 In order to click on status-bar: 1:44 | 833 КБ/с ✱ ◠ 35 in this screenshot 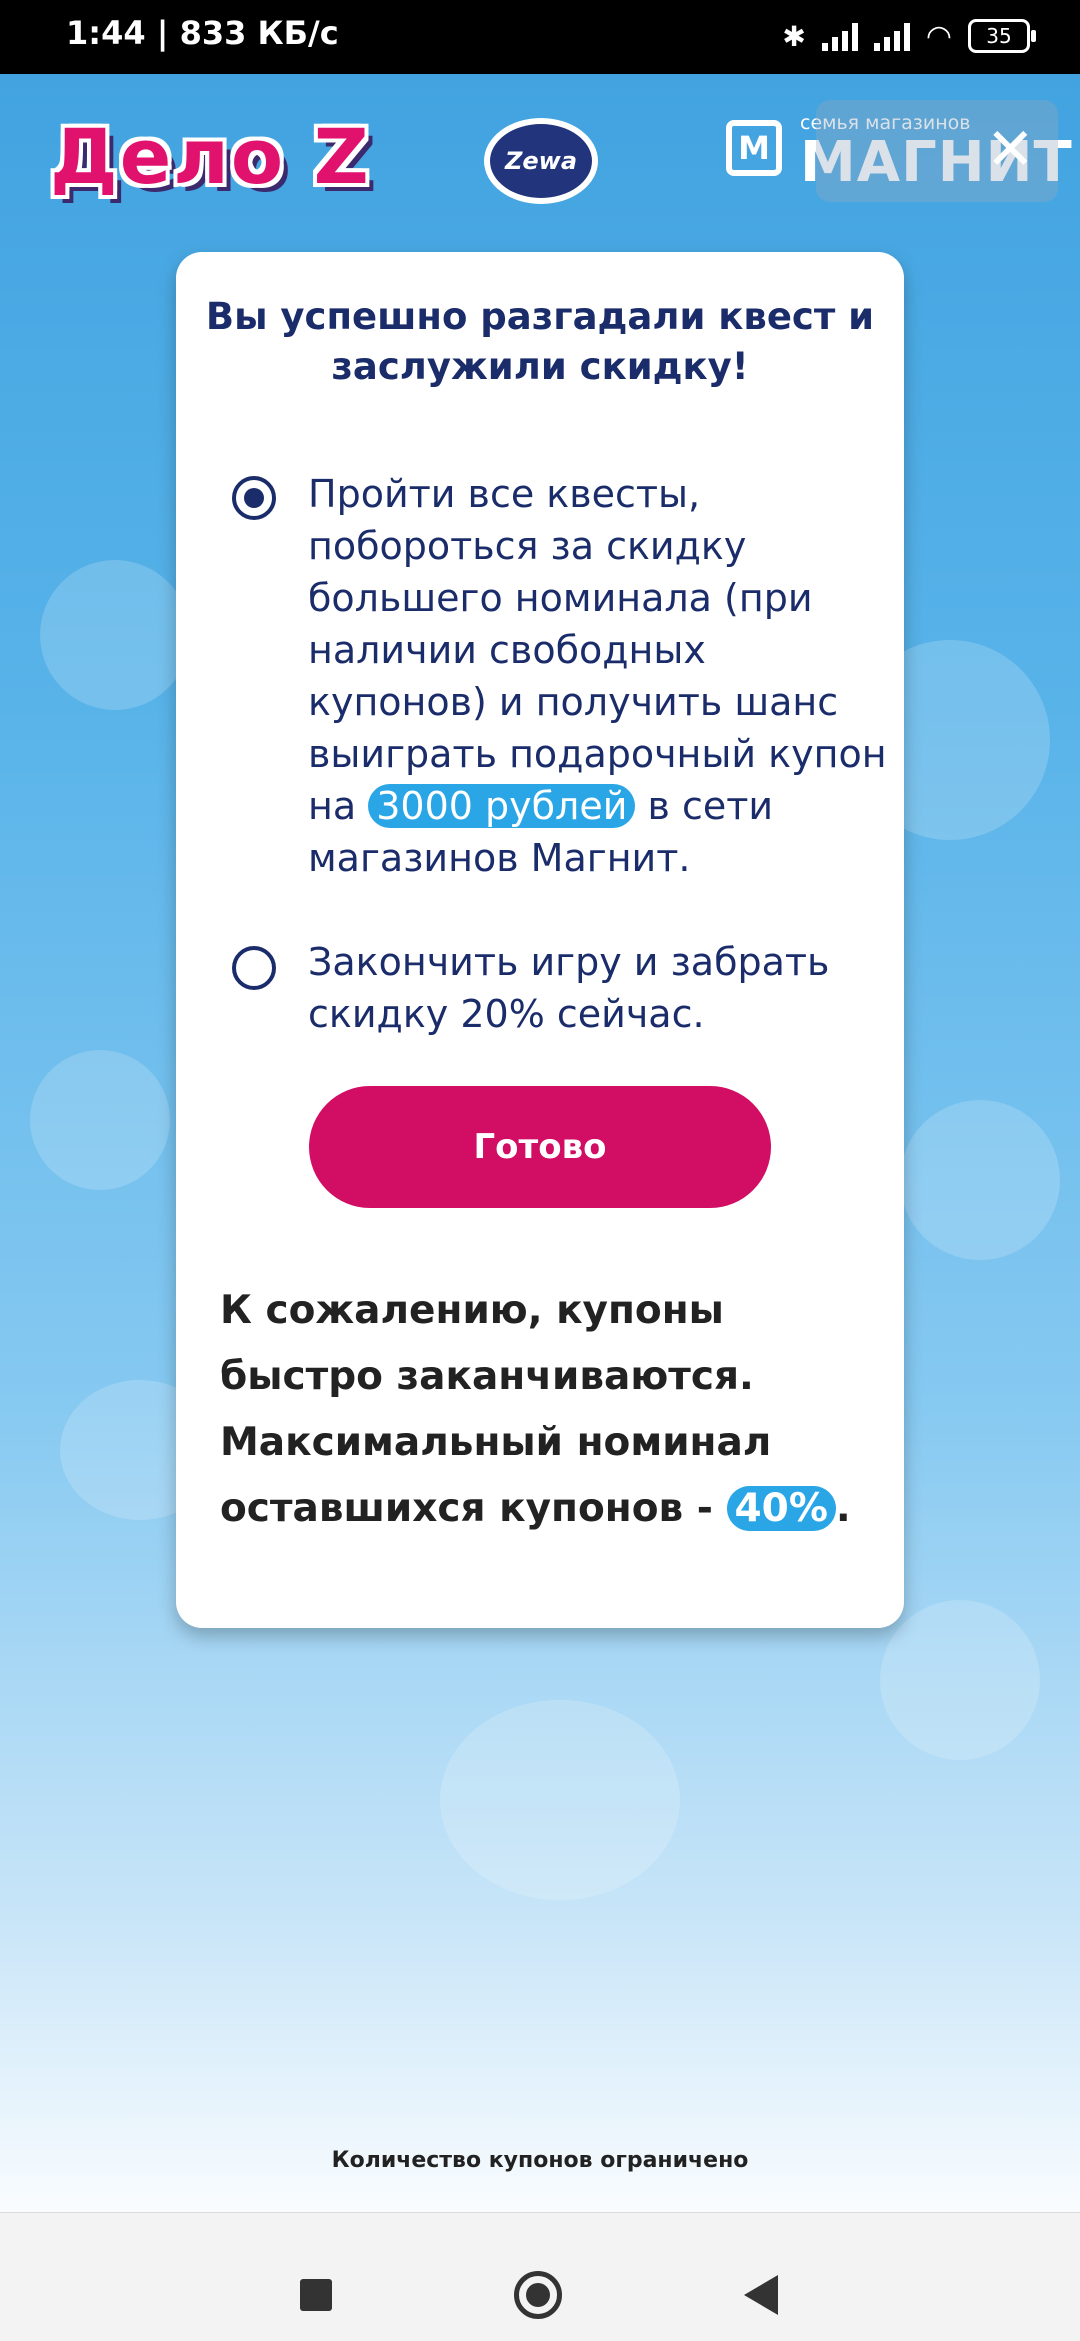, I will do `click(540, 37)`.